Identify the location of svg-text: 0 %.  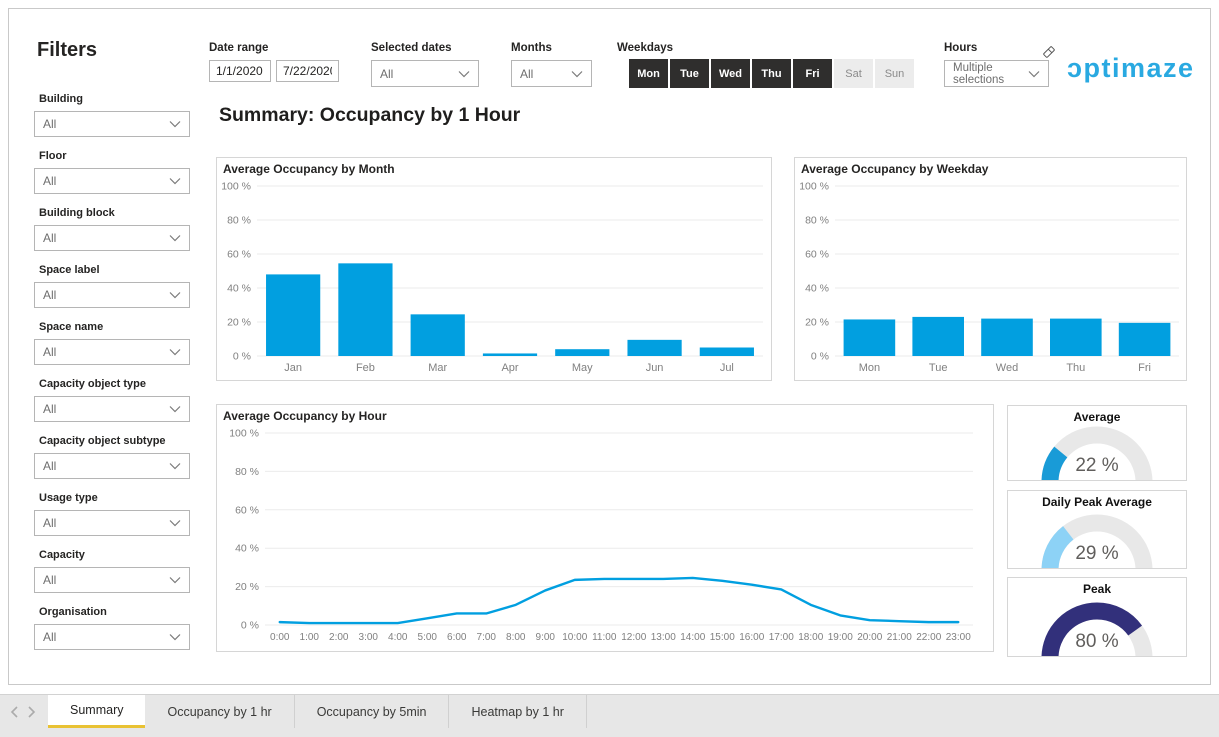
(250, 626).